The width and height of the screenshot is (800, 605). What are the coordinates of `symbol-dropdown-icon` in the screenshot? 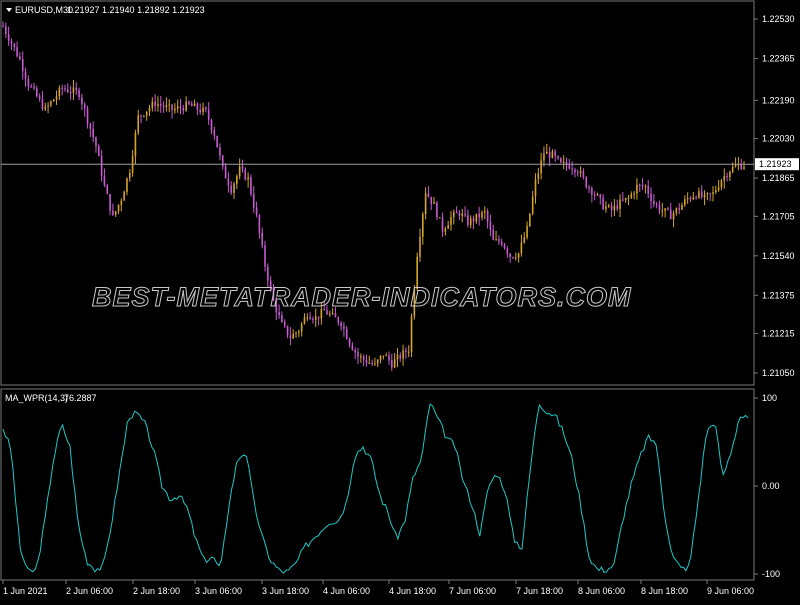 It's located at (9, 10).